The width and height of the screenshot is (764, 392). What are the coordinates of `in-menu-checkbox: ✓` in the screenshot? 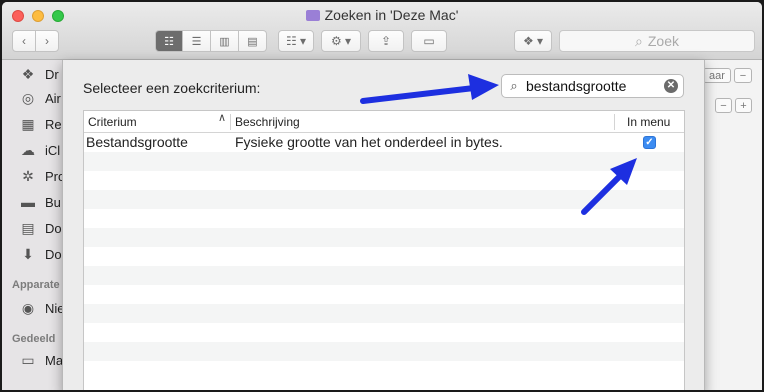 It's located at (649, 142).